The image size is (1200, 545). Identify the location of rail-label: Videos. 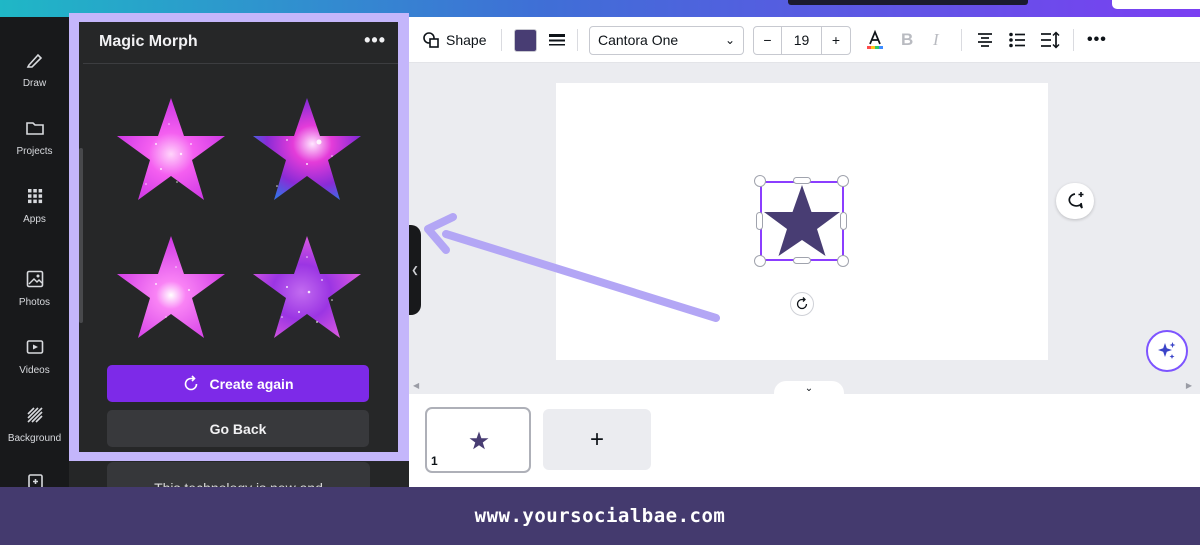
(34, 370).